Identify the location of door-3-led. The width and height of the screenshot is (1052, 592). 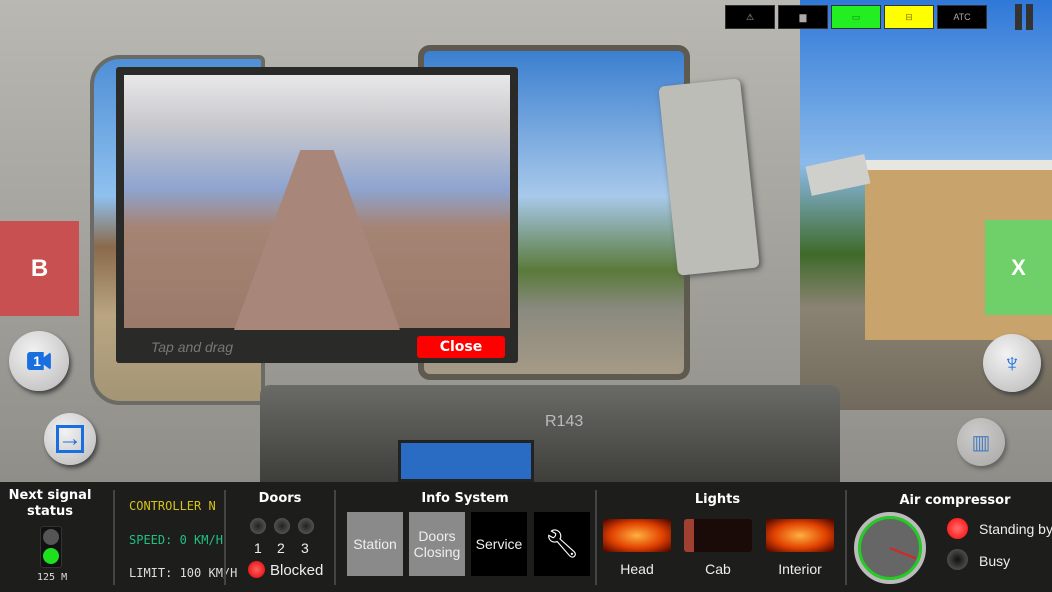
(306, 526).